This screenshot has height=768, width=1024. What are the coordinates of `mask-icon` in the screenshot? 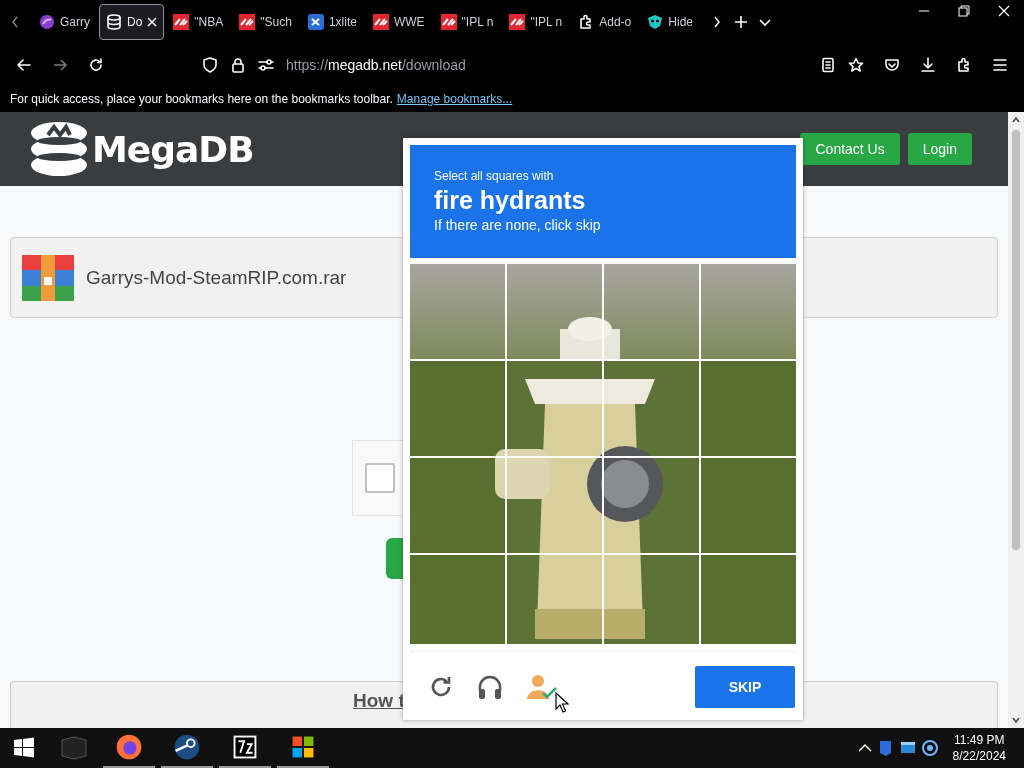 It's located at (655, 22).